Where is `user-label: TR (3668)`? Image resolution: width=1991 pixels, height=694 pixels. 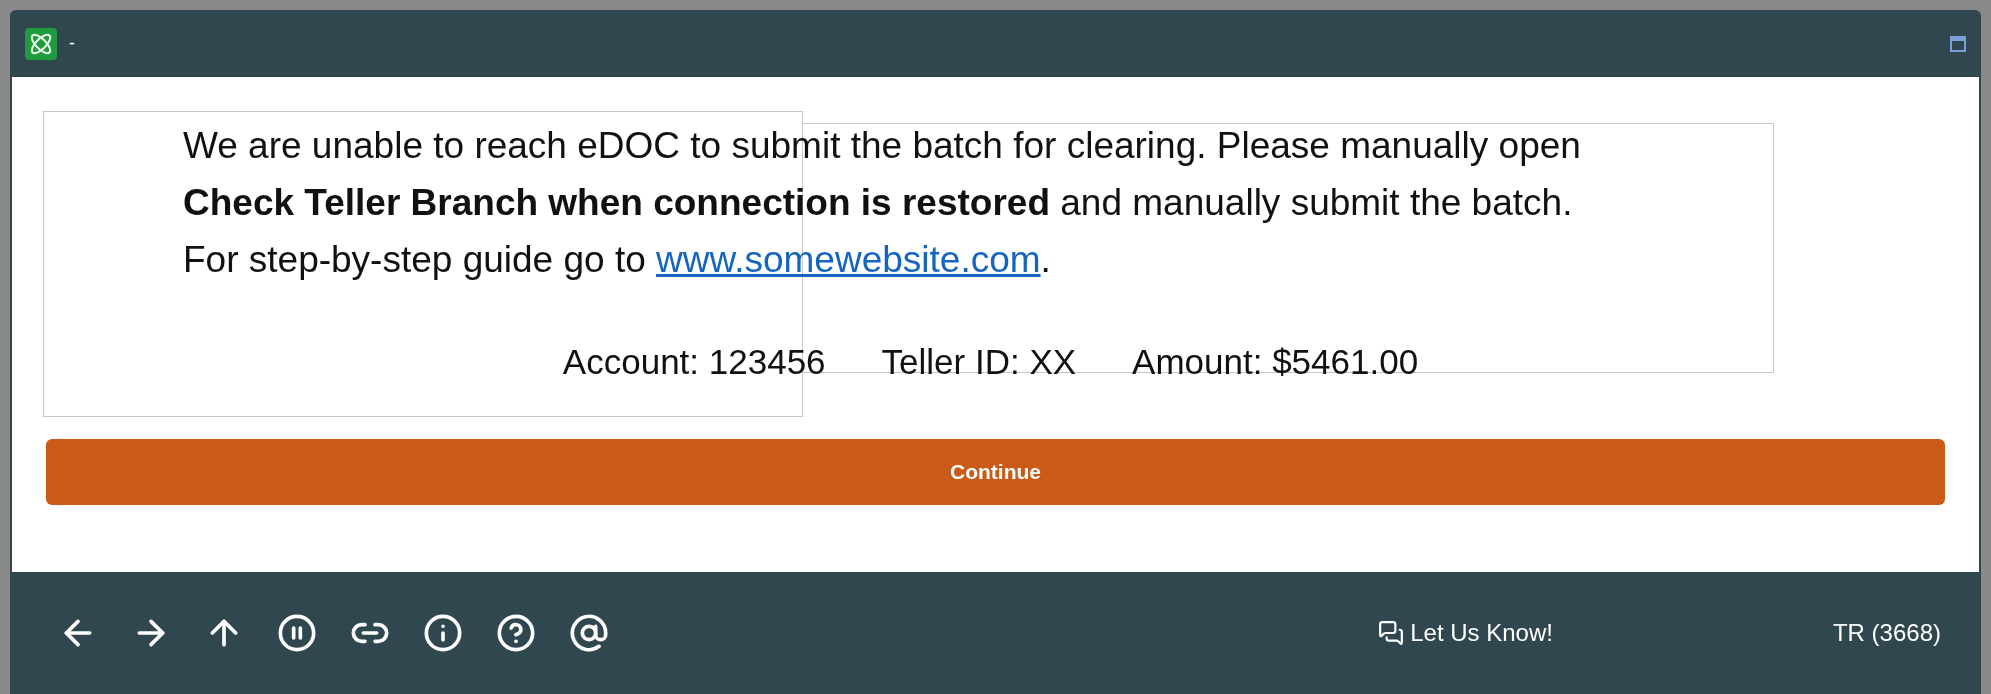 user-label: TR (3668) is located at coordinates (1886, 633).